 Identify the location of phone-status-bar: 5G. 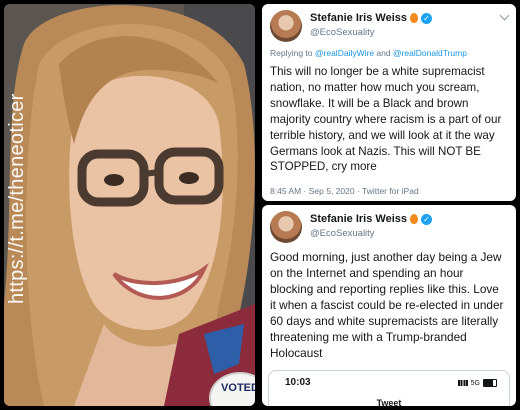
(477, 383).